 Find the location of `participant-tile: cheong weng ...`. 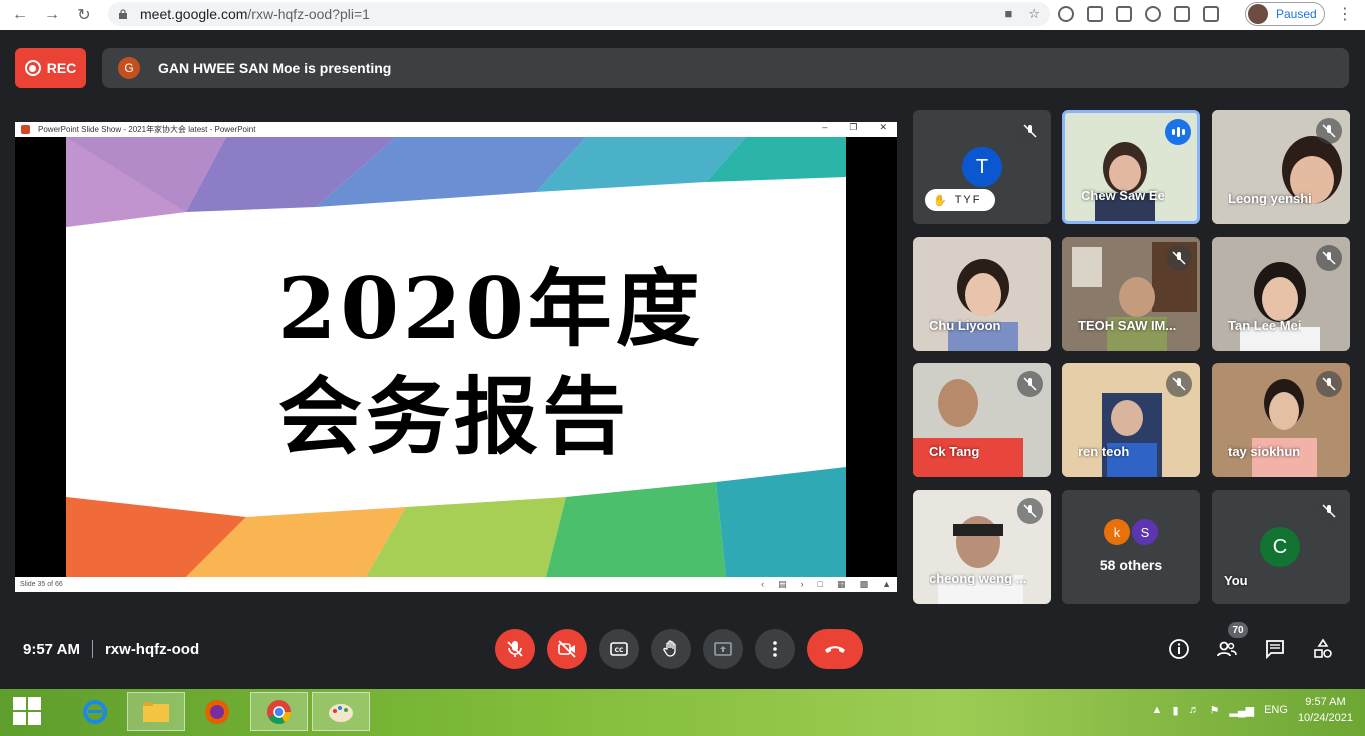

participant-tile: cheong weng ... is located at coordinates (982, 547).